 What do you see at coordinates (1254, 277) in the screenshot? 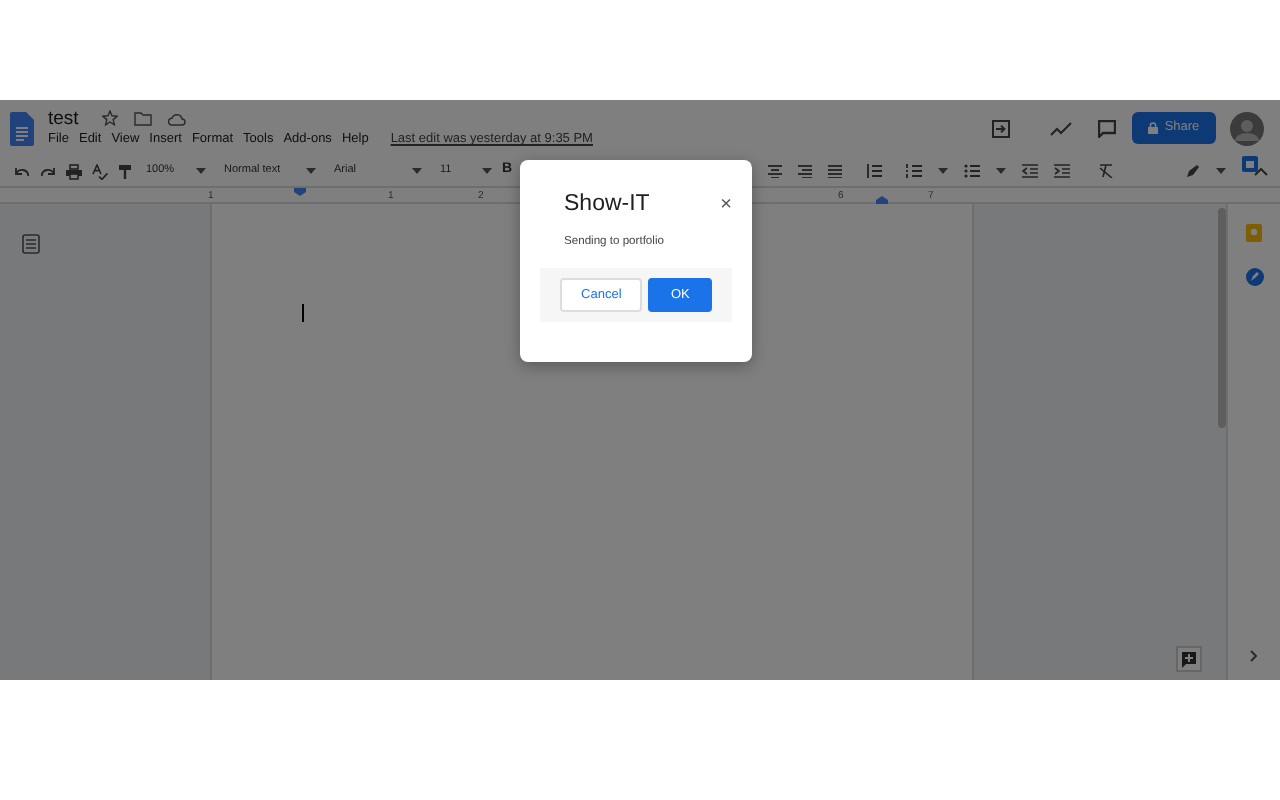
I see `tasks-icon` at bounding box center [1254, 277].